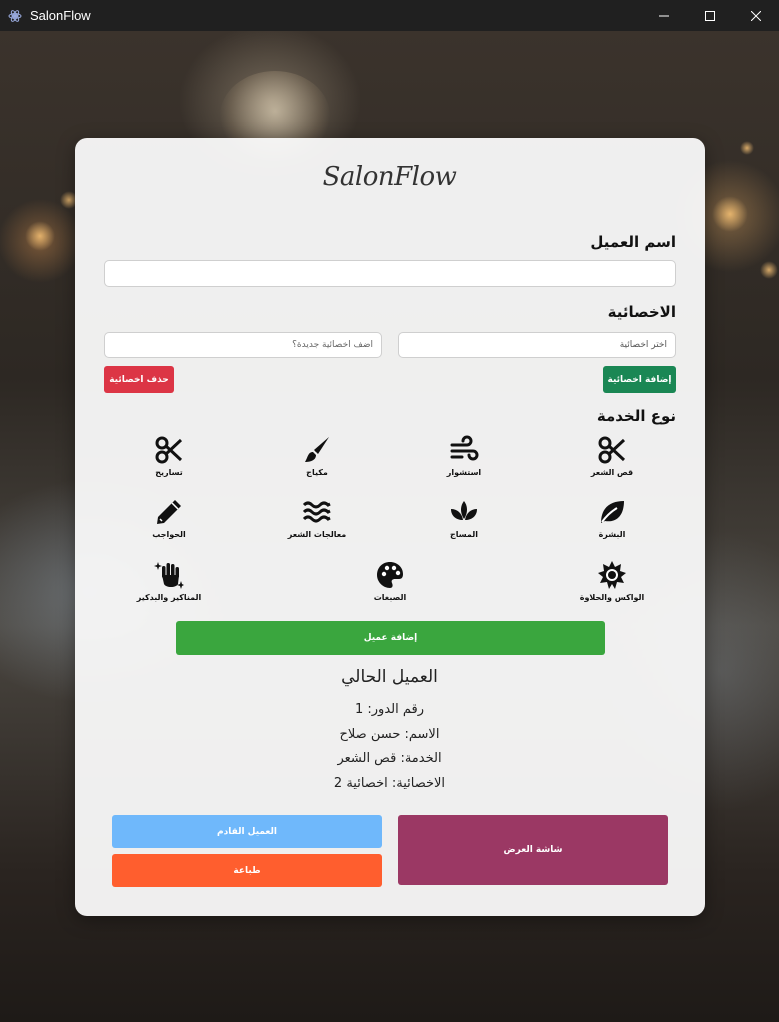 The width and height of the screenshot is (779, 1022). I want to click on minimize-button, so click(664, 15).